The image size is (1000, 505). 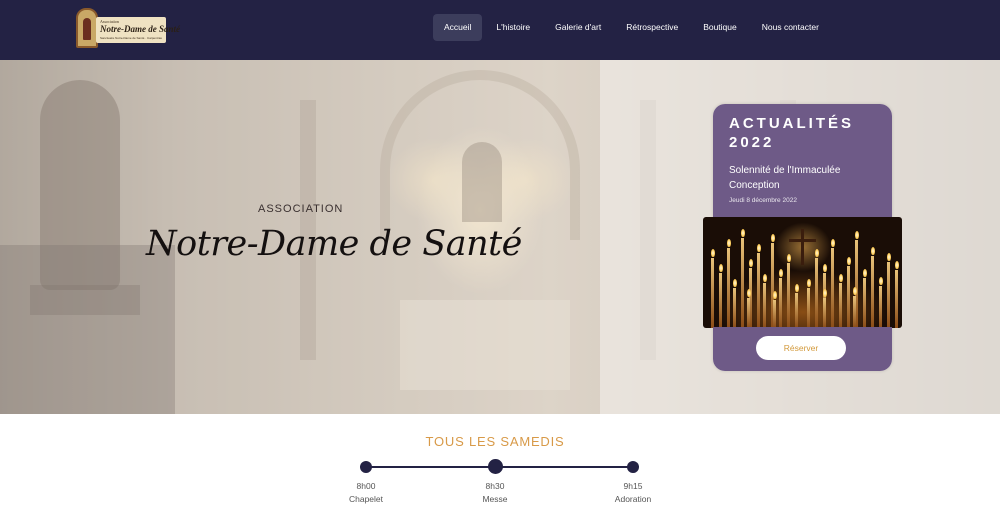 What do you see at coordinates (495, 441) in the screenshot?
I see `schedule-title: TOUS LES SAMEDIS` at bounding box center [495, 441].